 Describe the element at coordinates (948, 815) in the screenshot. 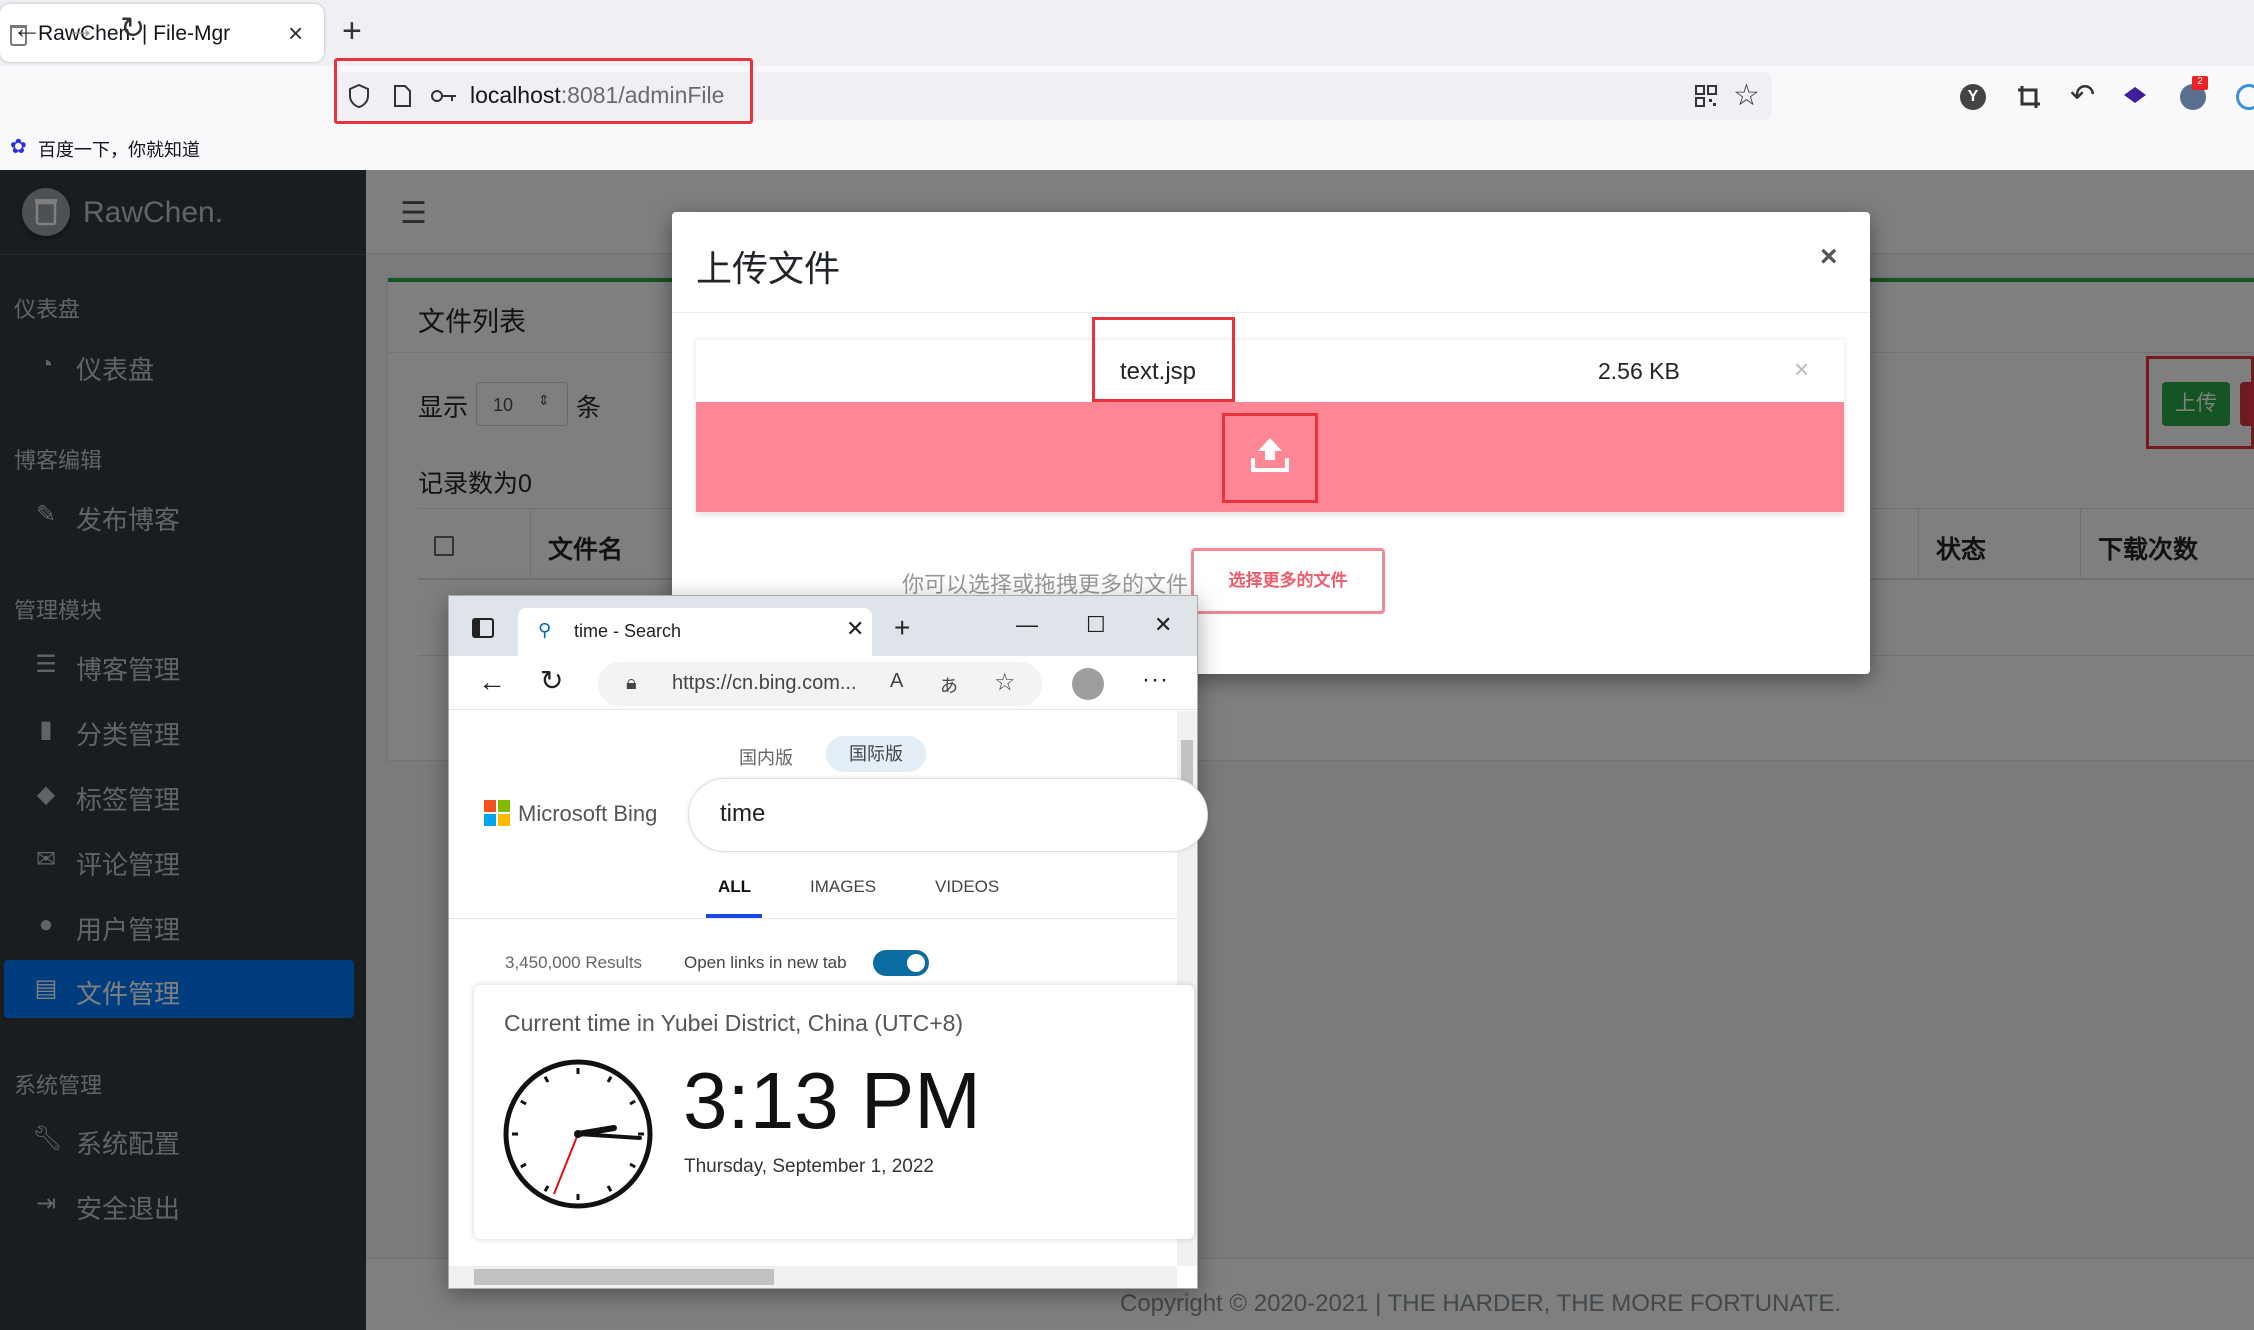

I see `bing-search-box` at that location.